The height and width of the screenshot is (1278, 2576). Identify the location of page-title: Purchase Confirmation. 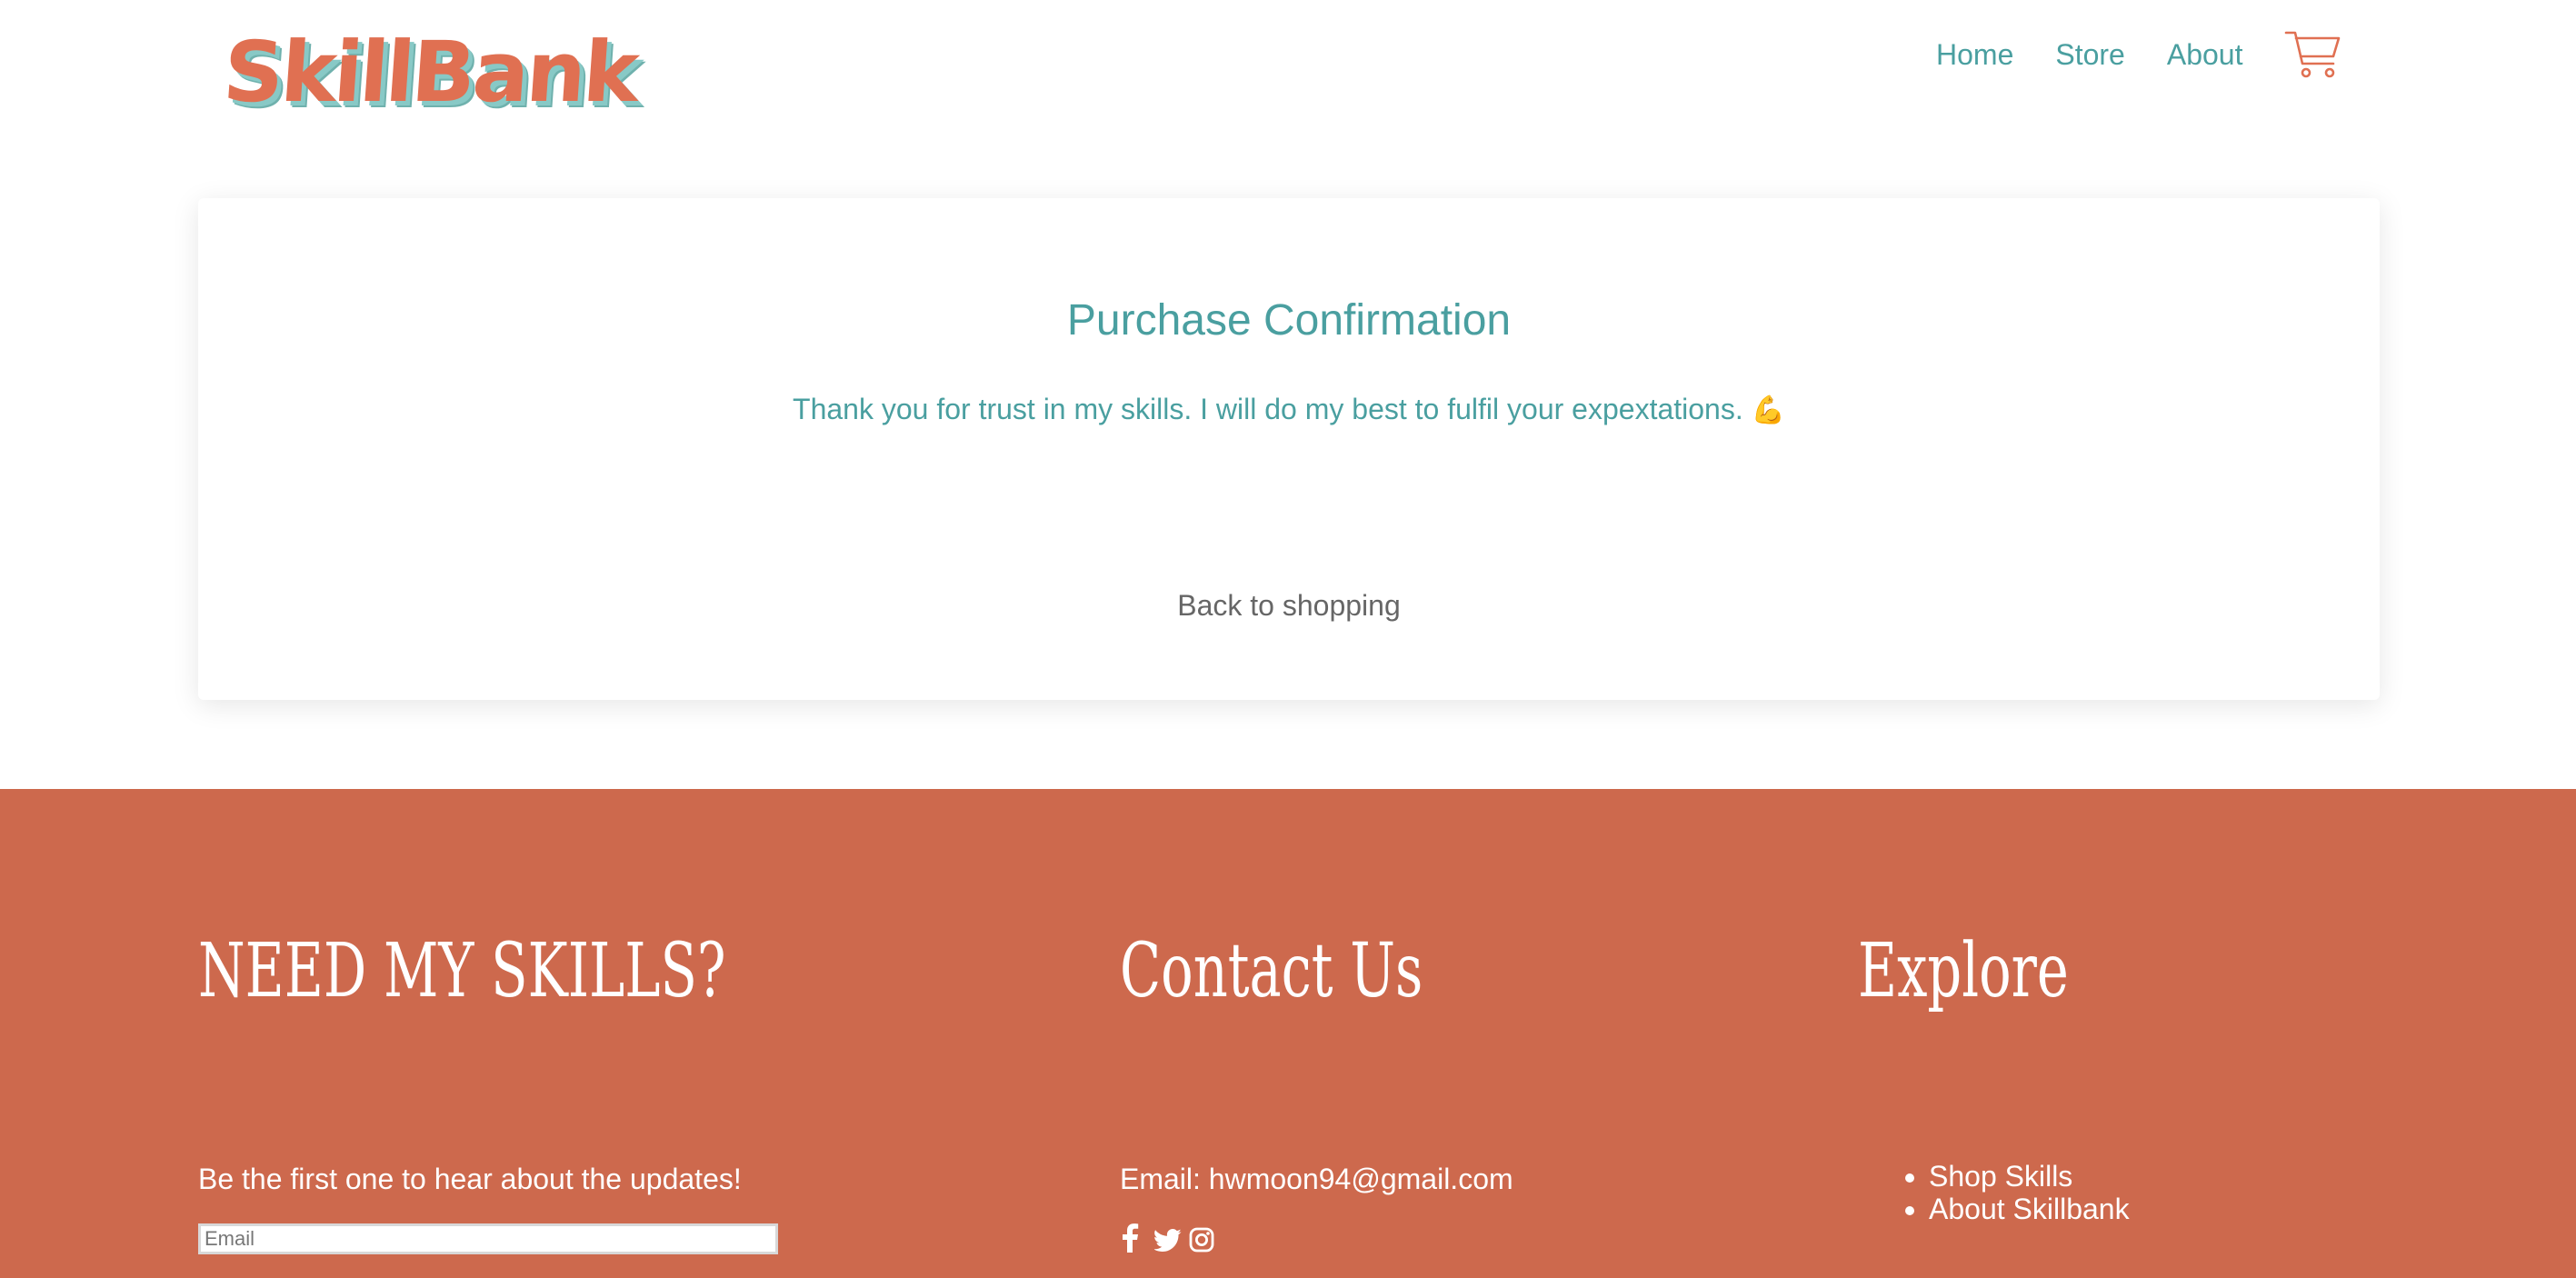
(1289, 320).